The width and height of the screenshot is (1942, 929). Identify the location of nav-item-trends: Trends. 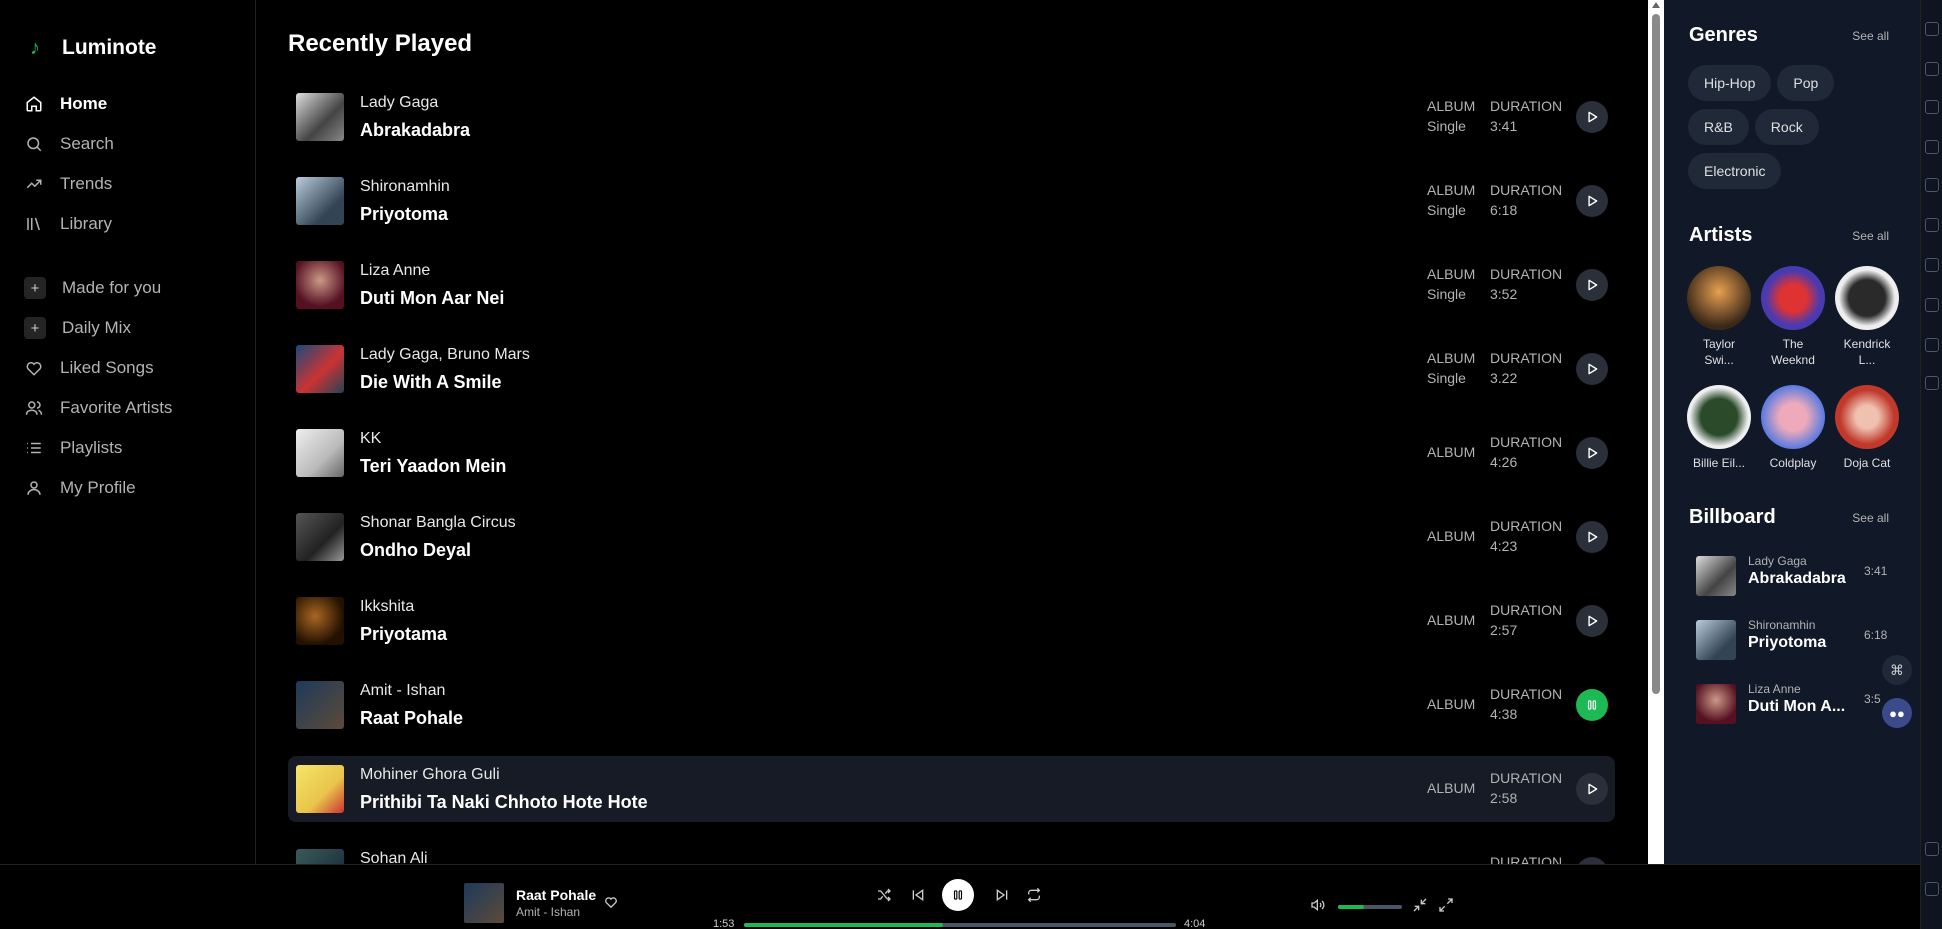
(127, 184).